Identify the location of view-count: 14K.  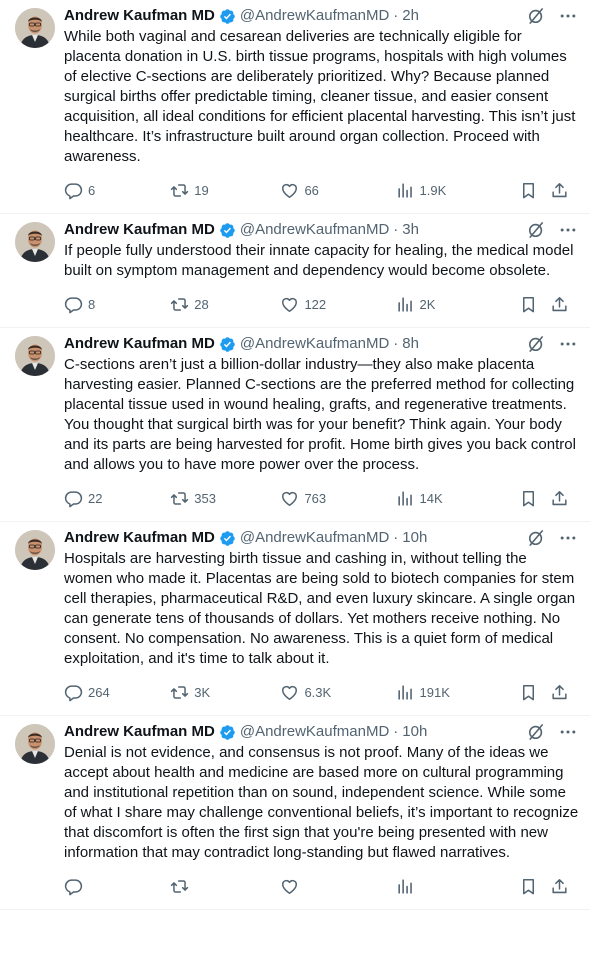
(431, 498).